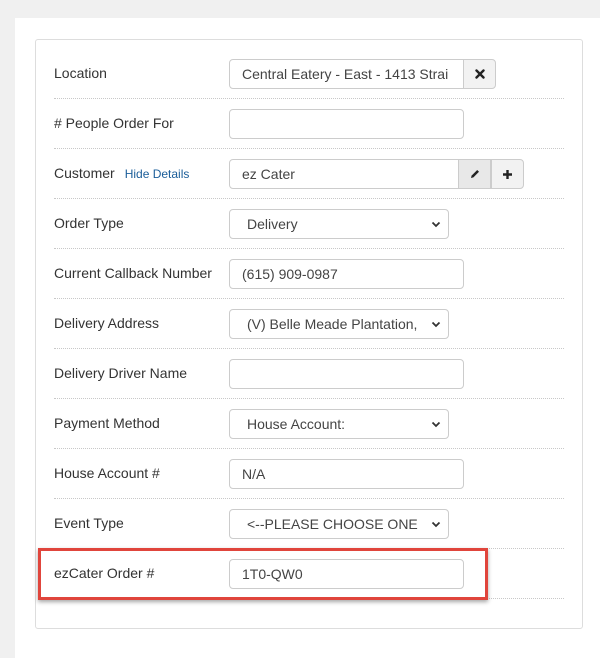 This screenshot has width=600, height=658. Describe the element at coordinates (296, 424) in the screenshot. I see `payment-value: House Account:` at that location.